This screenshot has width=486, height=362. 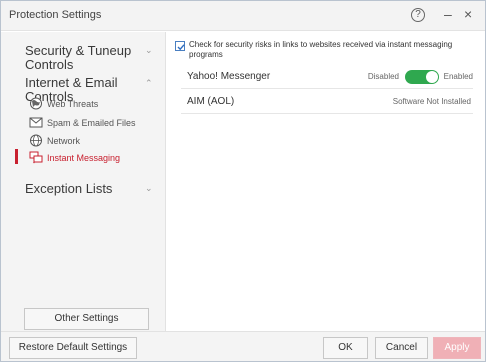 What do you see at coordinates (16, 156) in the screenshot?
I see `active-indicator` at bounding box center [16, 156].